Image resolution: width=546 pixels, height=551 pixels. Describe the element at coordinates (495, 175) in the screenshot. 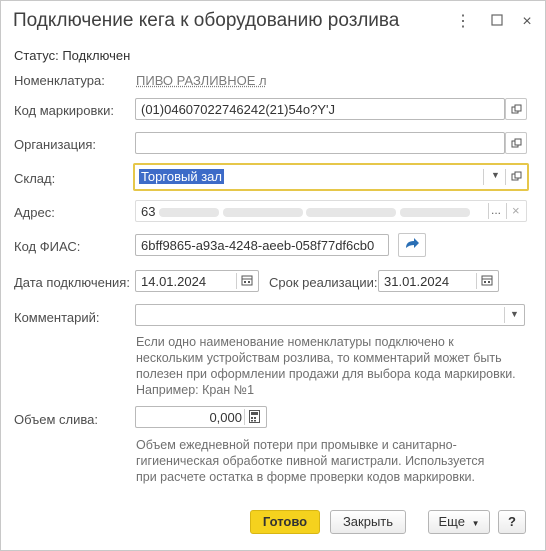

I see `warehouse-dropdown-icon: ▼` at that location.